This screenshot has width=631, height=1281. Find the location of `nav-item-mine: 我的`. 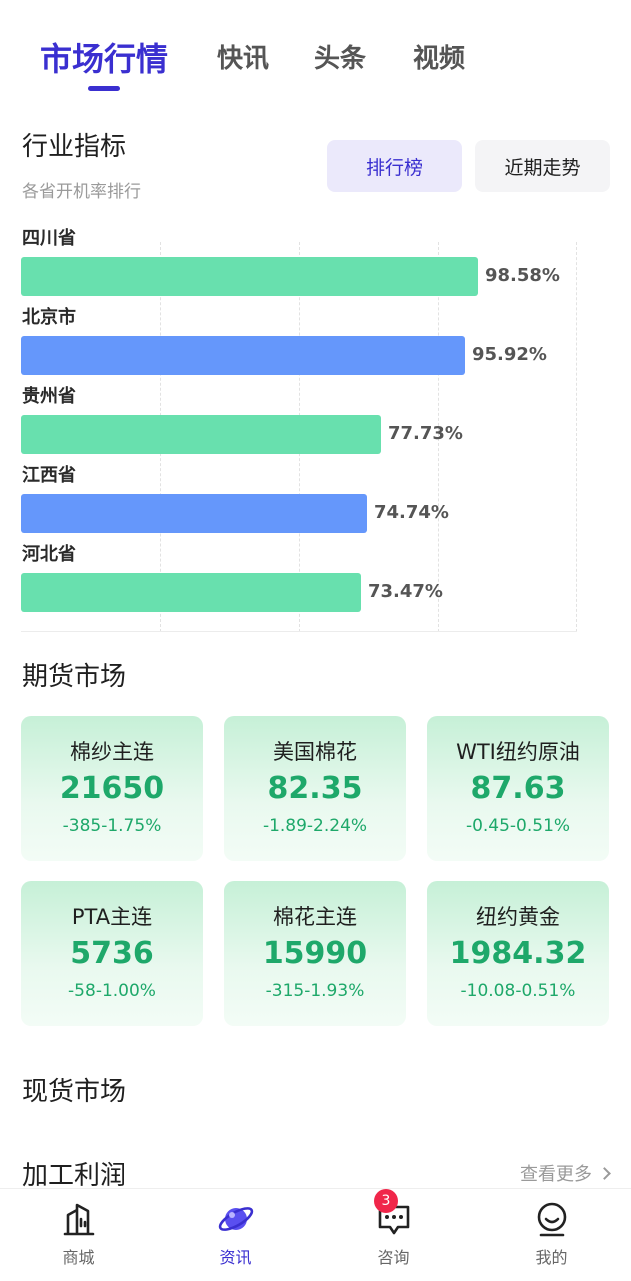

nav-item-mine: 我的 is located at coordinates (551, 1235).